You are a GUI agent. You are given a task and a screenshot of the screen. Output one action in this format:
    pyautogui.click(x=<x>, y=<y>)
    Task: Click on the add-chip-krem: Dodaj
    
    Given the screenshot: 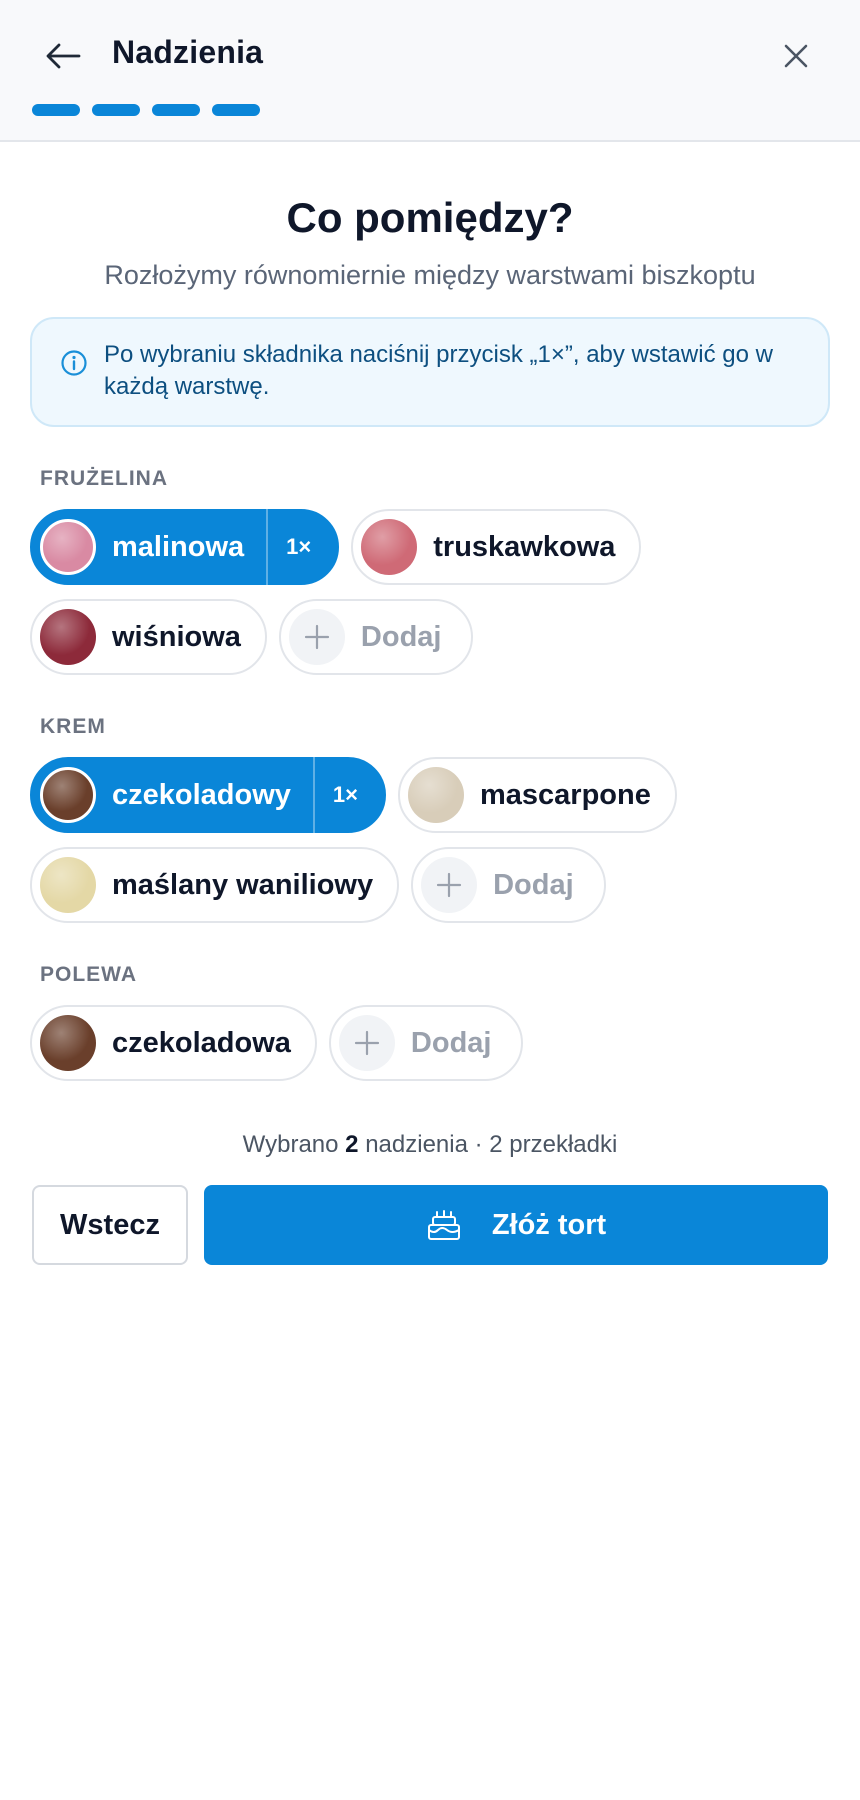 What is the action you would take?
    pyautogui.click(x=508, y=885)
    